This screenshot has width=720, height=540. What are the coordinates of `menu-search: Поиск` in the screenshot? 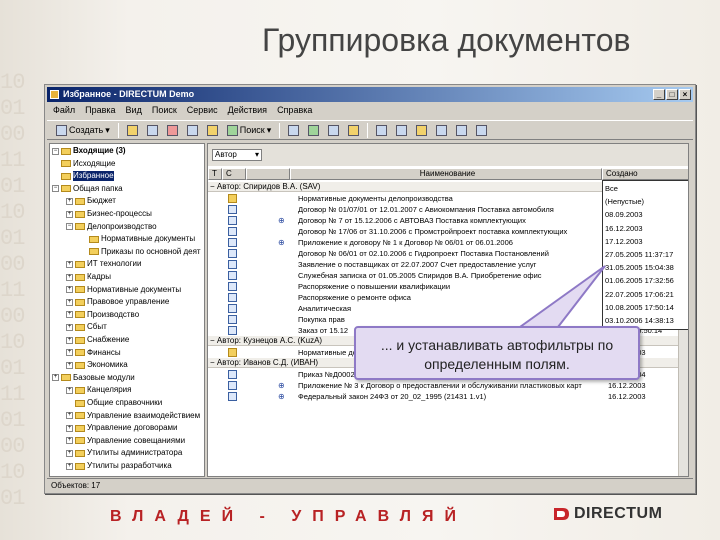 It's located at (164, 110).